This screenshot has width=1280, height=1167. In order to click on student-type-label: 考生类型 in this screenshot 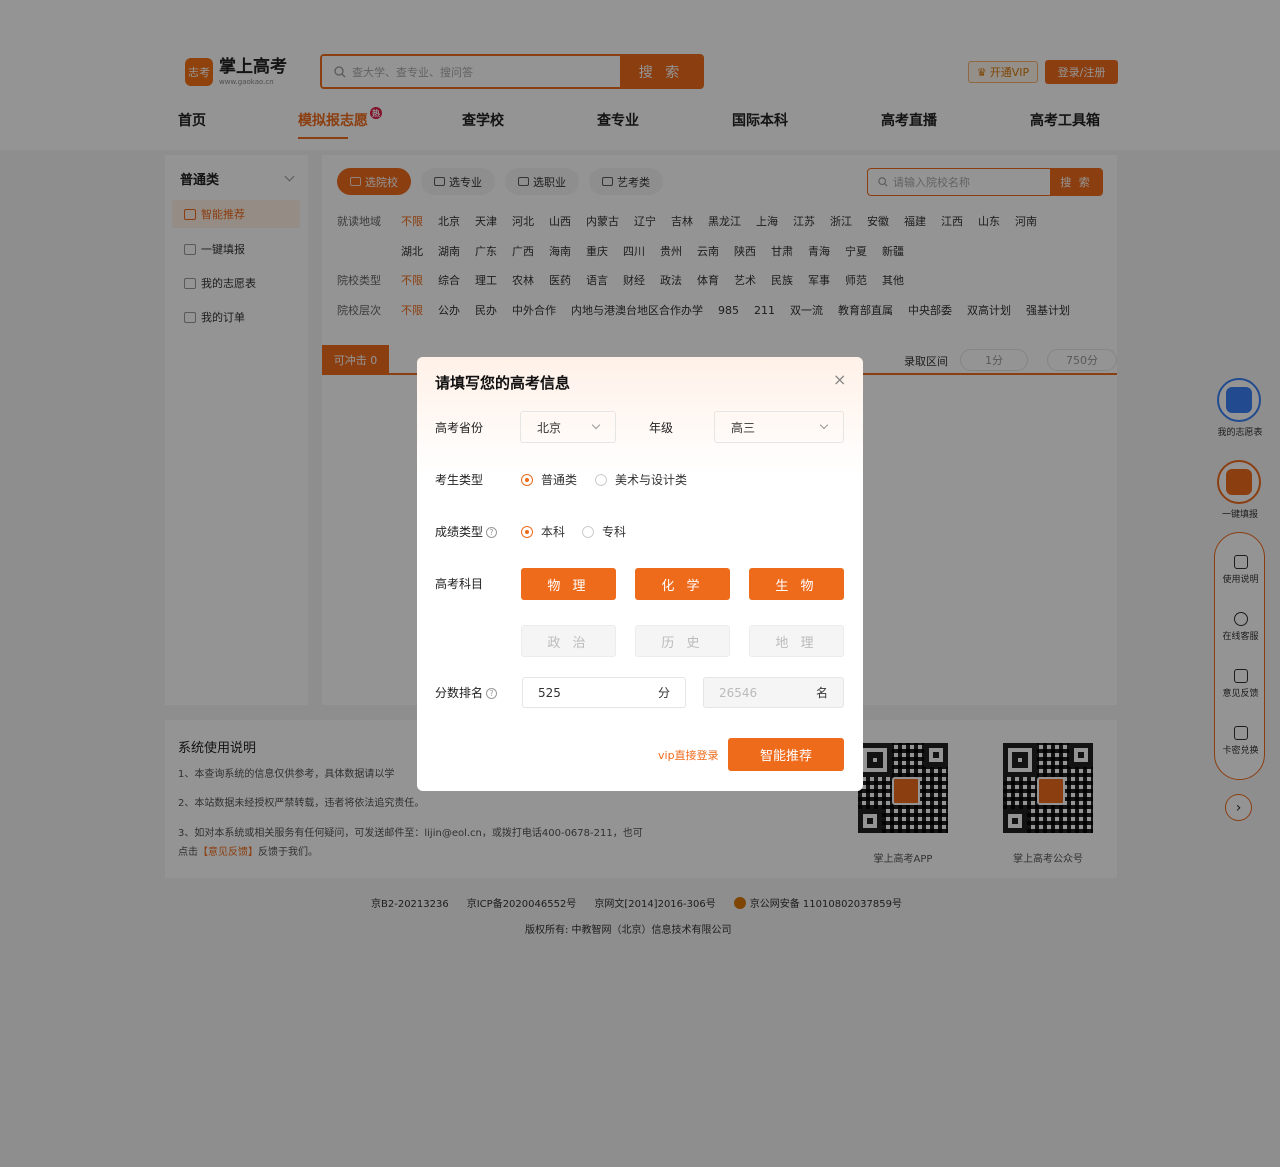, I will do `click(459, 480)`.